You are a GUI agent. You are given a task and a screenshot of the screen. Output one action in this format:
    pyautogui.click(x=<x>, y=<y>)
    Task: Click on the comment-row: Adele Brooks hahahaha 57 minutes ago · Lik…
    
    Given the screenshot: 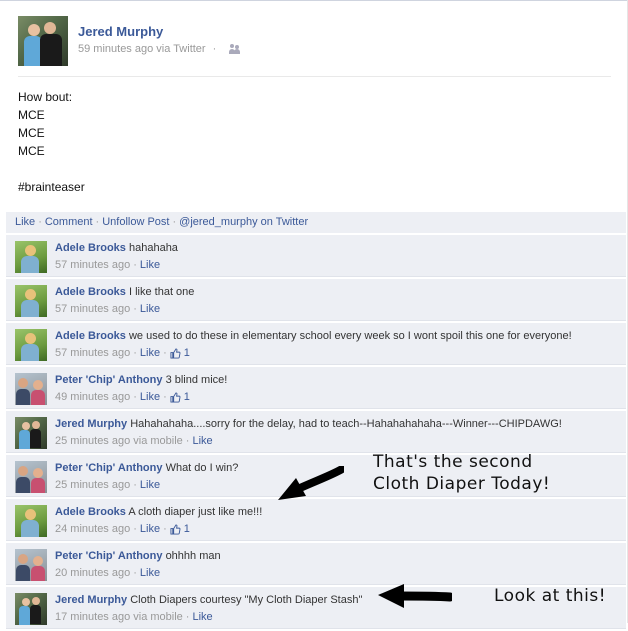 What is the action you would take?
    pyautogui.click(x=316, y=256)
    